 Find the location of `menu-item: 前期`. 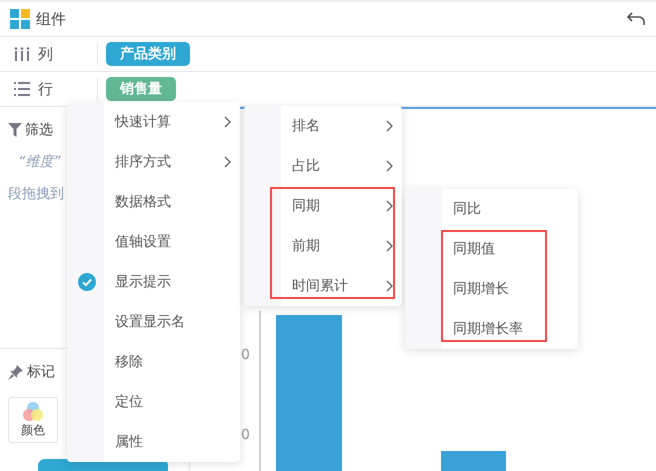

menu-item: 前期 is located at coordinates (323, 246).